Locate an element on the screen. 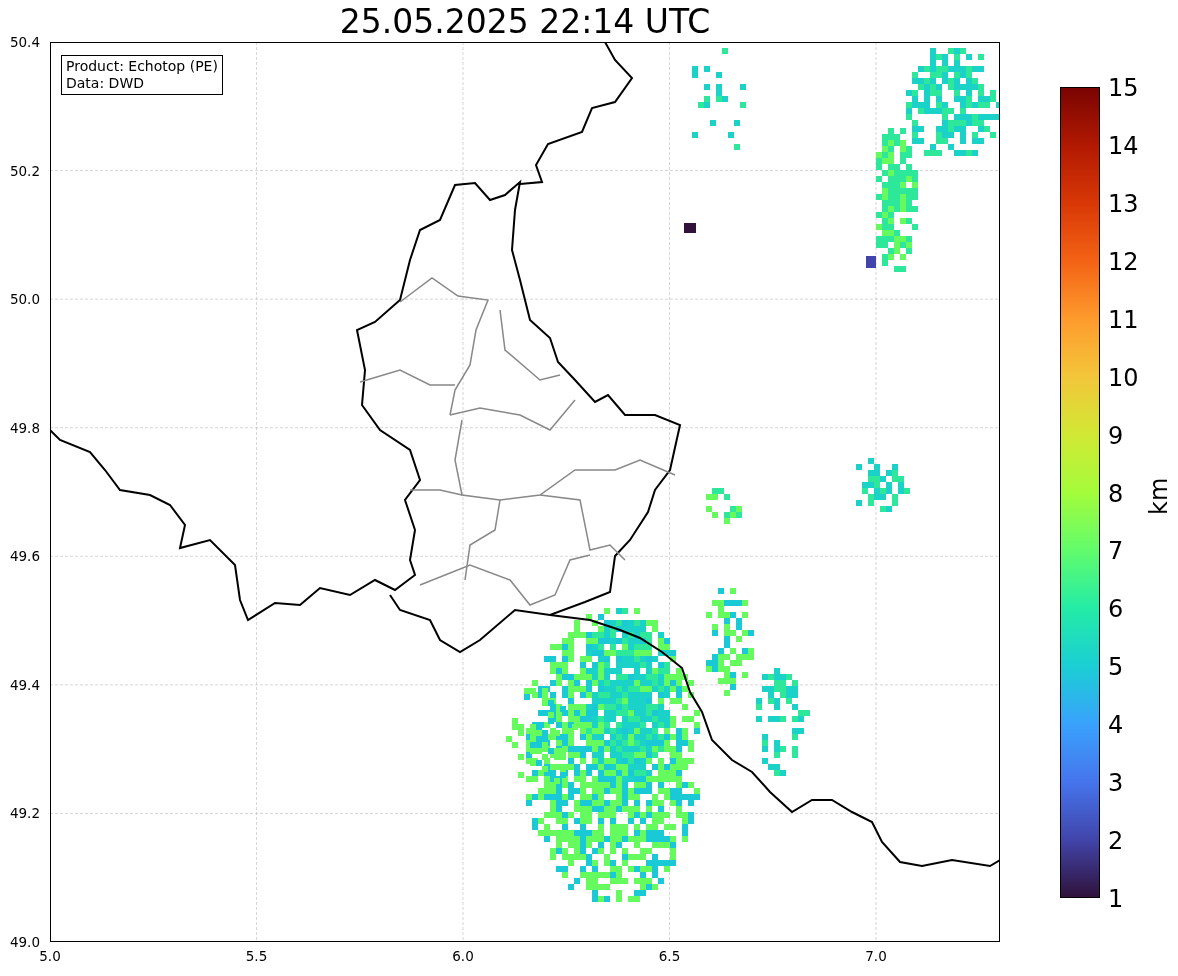  info-text: Product: Echotop (PE) is located at coordinates (142, 66).